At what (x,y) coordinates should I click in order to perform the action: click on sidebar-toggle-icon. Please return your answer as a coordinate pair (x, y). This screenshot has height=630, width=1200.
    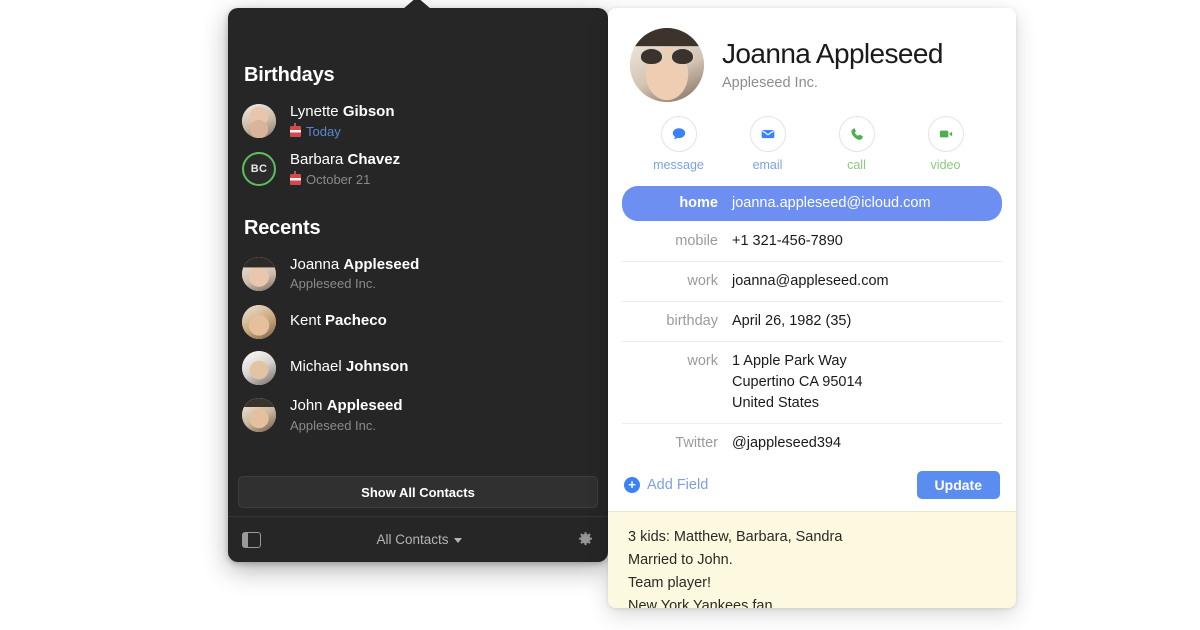
    Looking at the image, I should click on (251, 539).